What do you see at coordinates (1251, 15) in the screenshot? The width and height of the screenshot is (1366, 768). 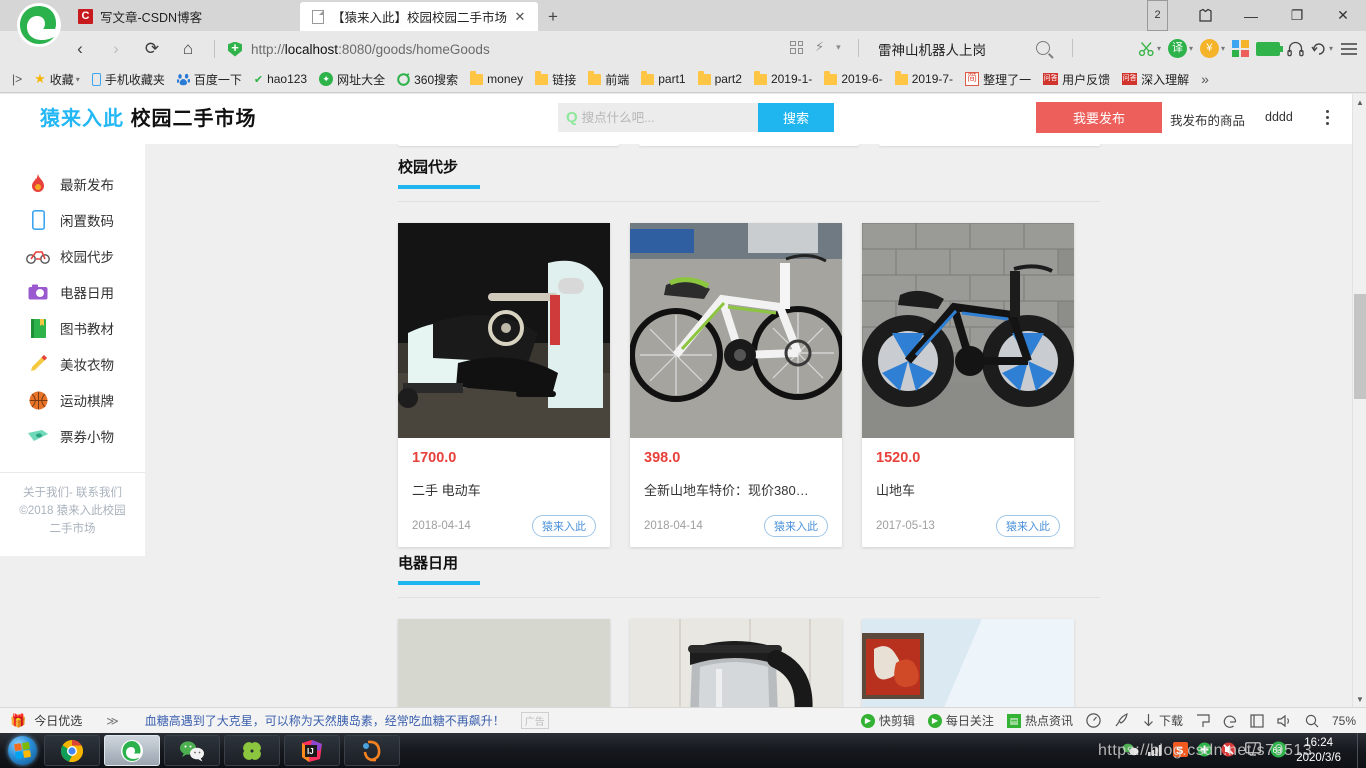 I see `minimize-button: —` at bounding box center [1251, 15].